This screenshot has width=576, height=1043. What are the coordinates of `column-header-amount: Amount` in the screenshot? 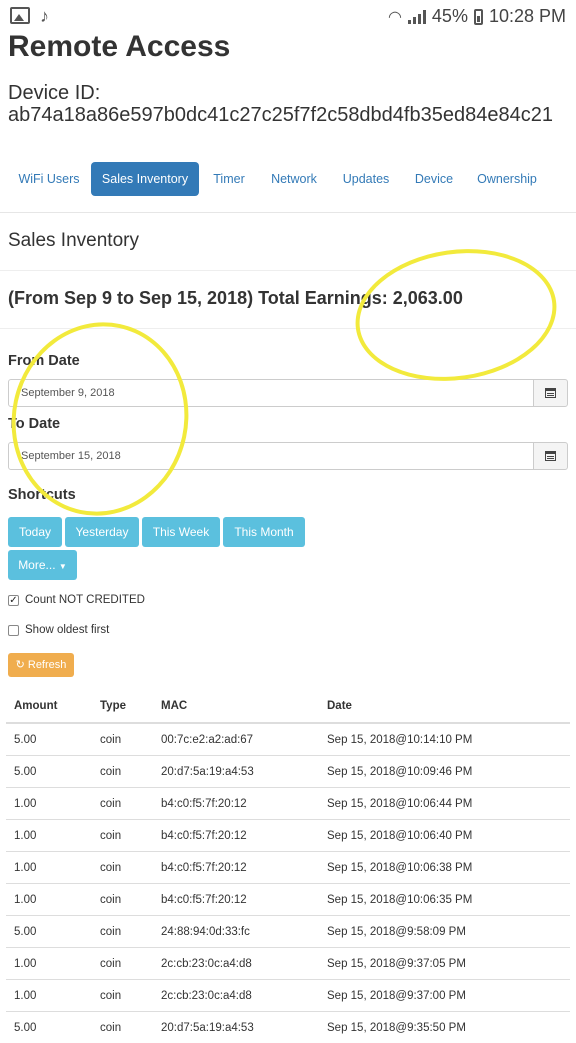 It's located at (49, 706).